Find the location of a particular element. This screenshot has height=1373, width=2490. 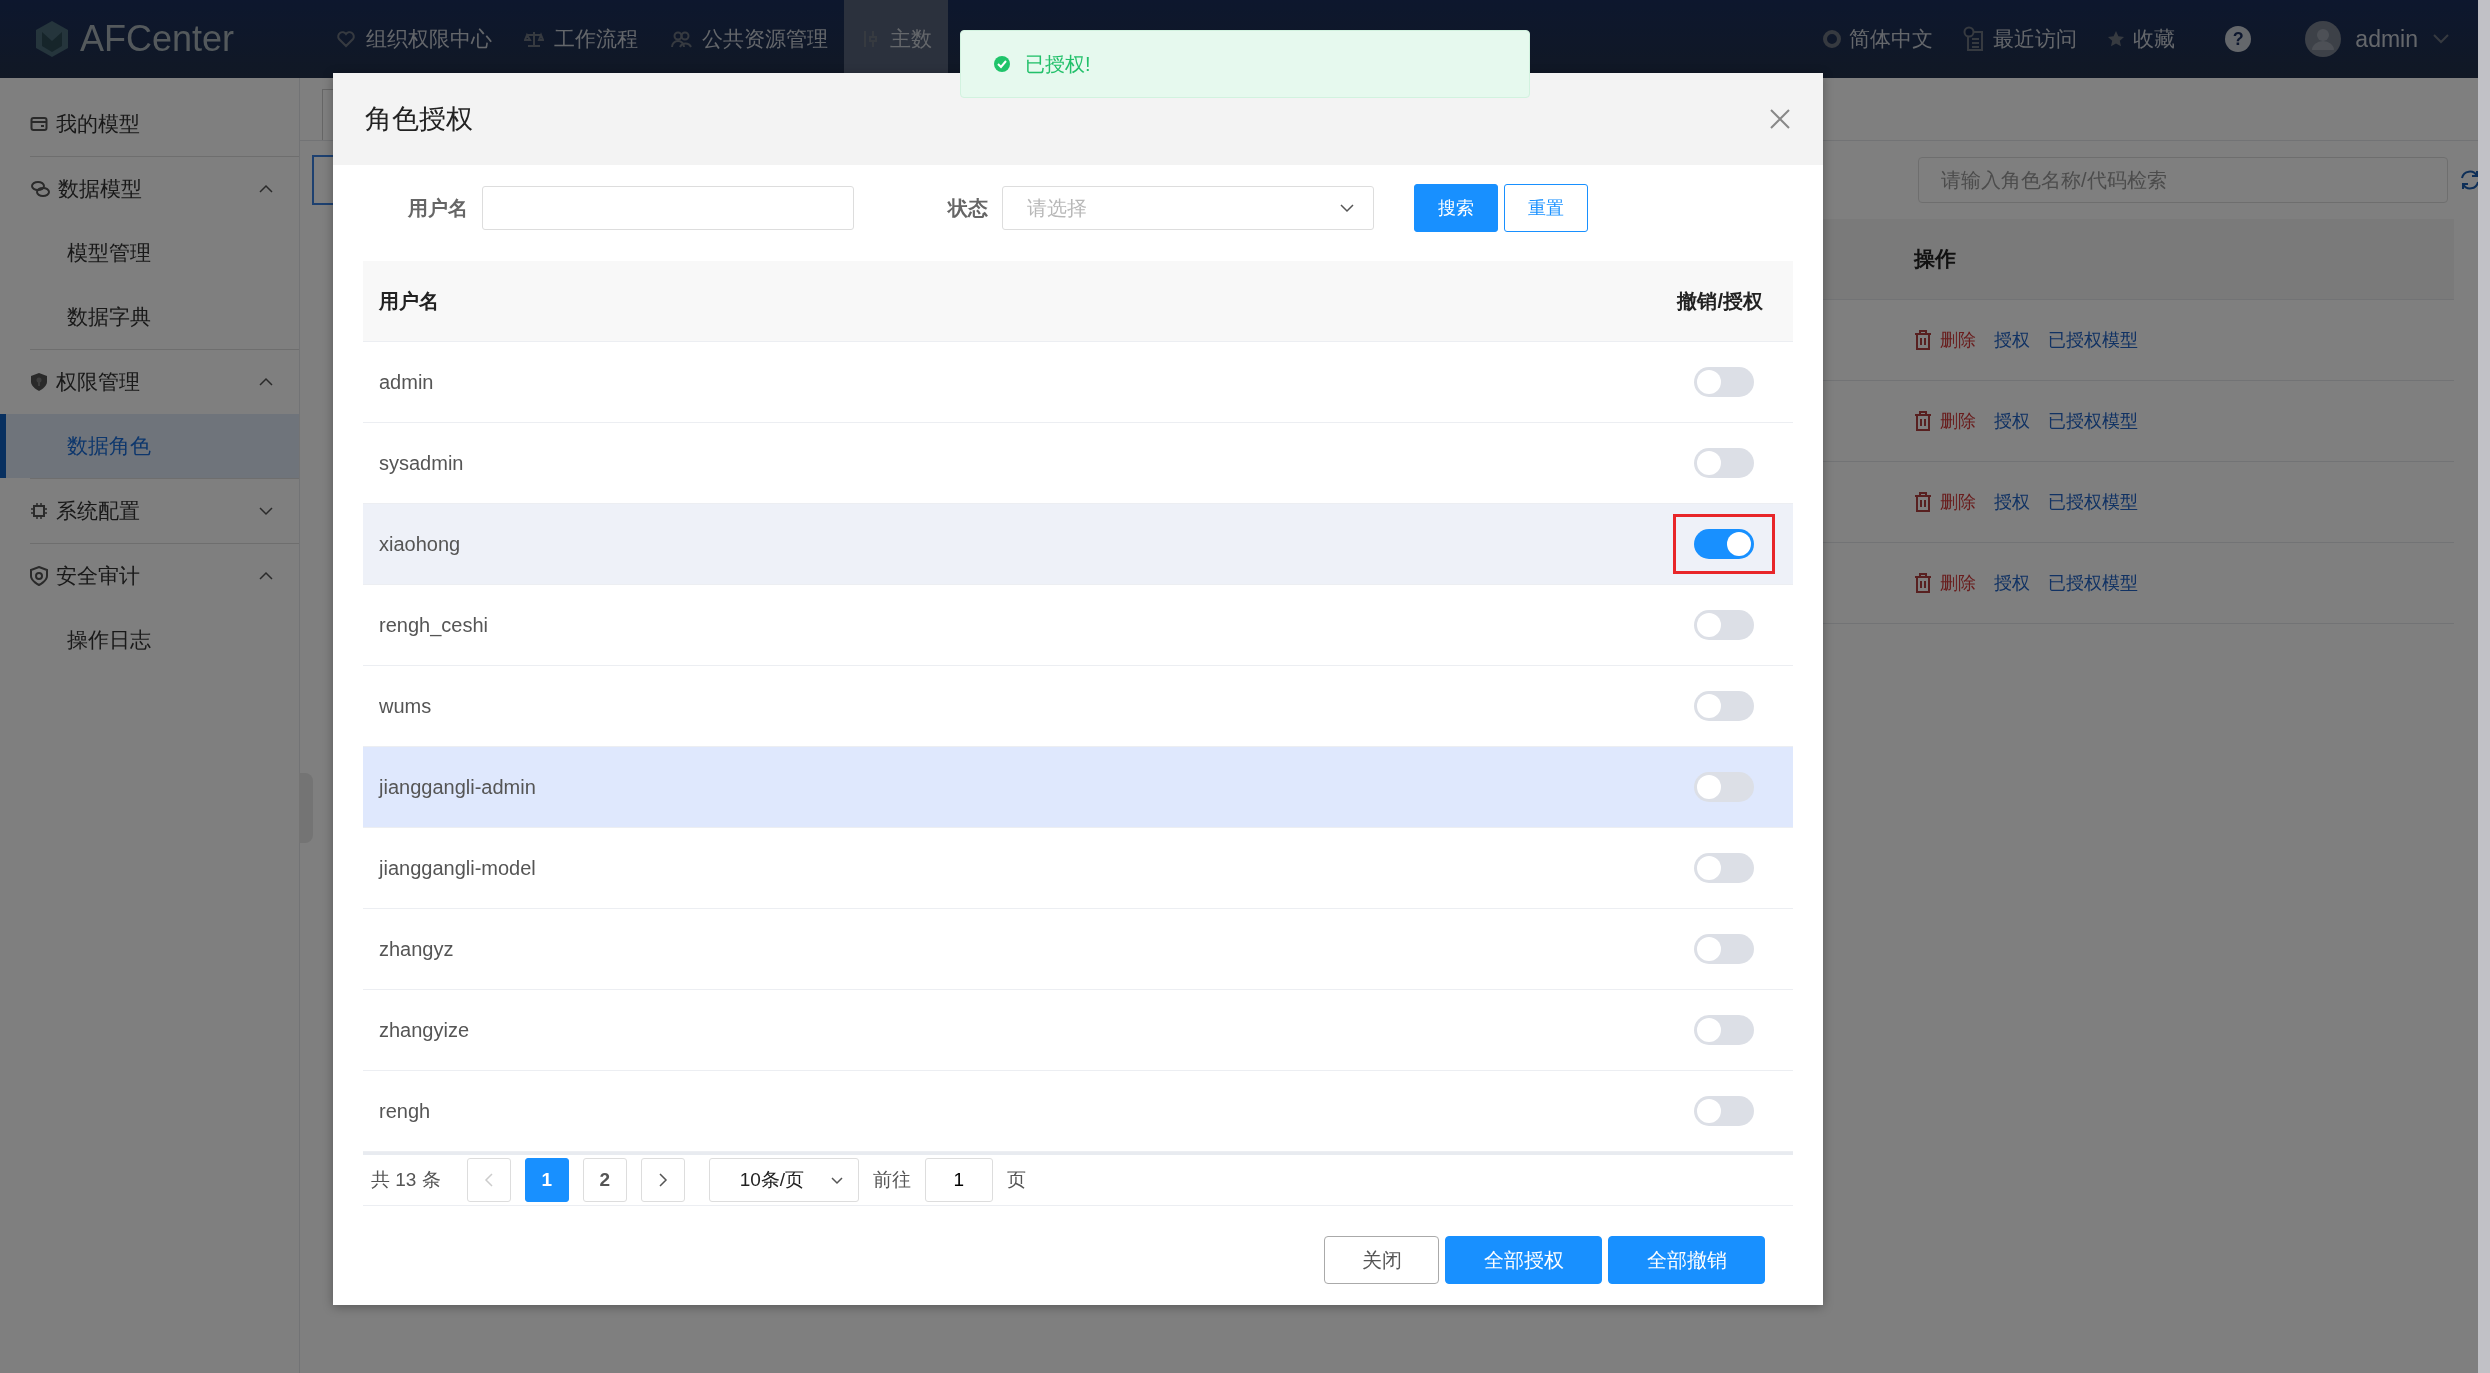

star-icon is located at coordinates (2116, 39).